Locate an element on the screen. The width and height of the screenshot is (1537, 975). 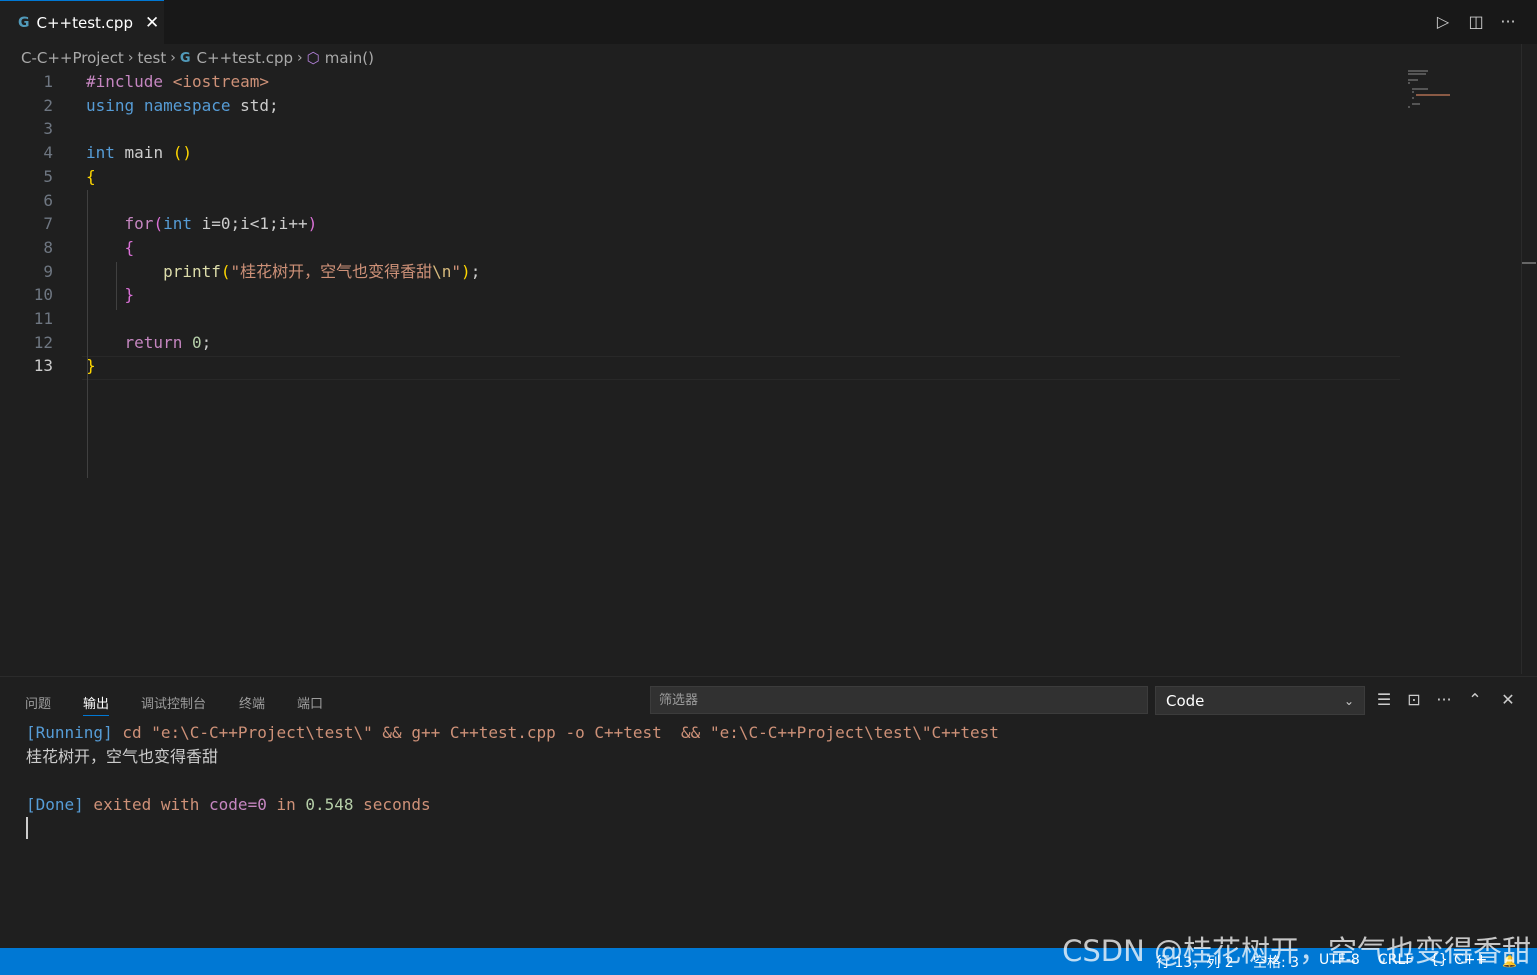
breadcrumb-item-folder: test is located at coordinates (151, 58).